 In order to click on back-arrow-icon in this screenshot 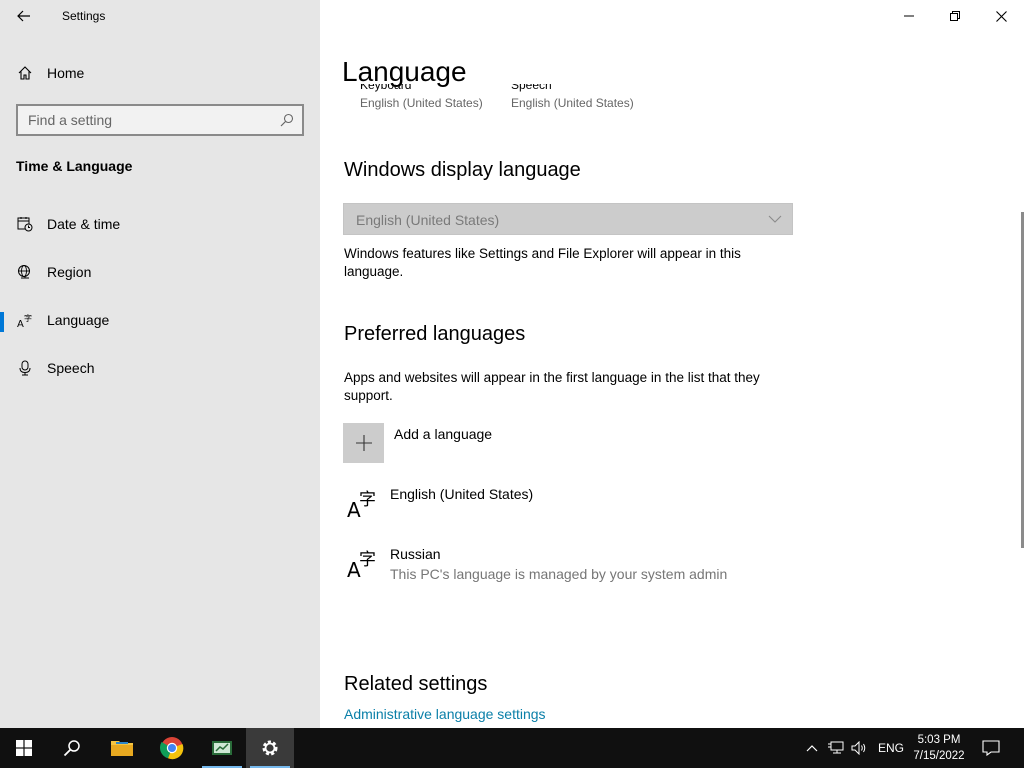, I will do `click(23, 16)`.